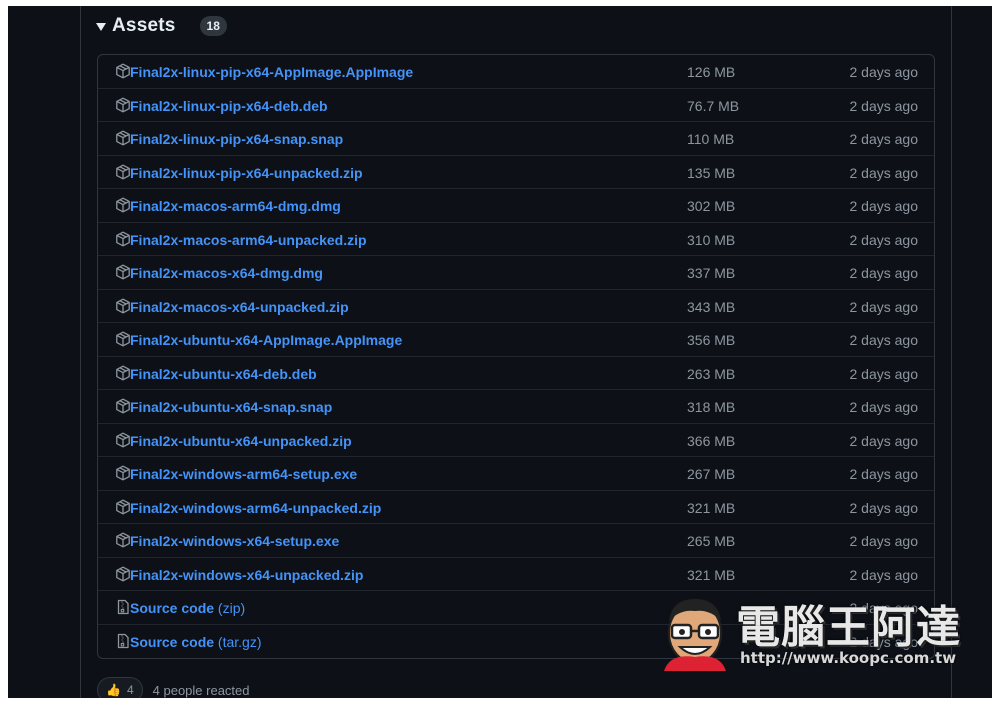  Describe the element at coordinates (101, 27) in the screenshot. I see `caret-down-icon` at that location.